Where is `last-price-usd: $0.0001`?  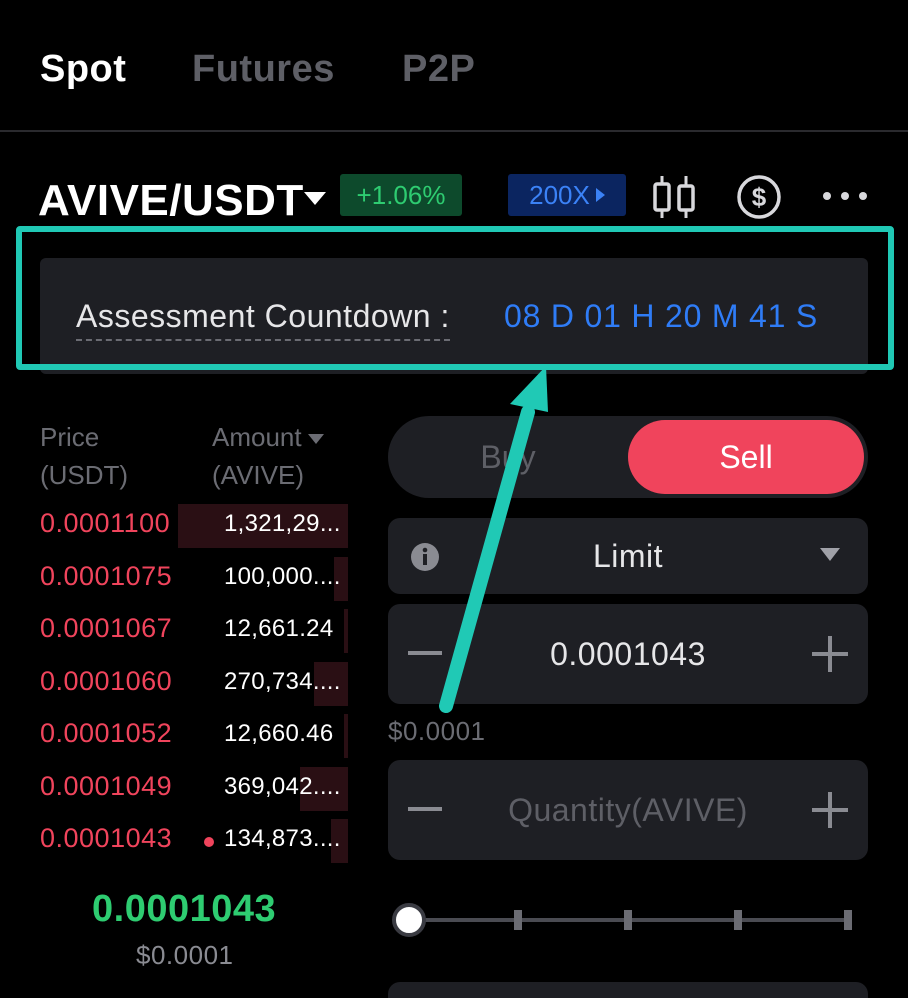 last-price-usd: $0.0001 is located at coordinates (185, 955).